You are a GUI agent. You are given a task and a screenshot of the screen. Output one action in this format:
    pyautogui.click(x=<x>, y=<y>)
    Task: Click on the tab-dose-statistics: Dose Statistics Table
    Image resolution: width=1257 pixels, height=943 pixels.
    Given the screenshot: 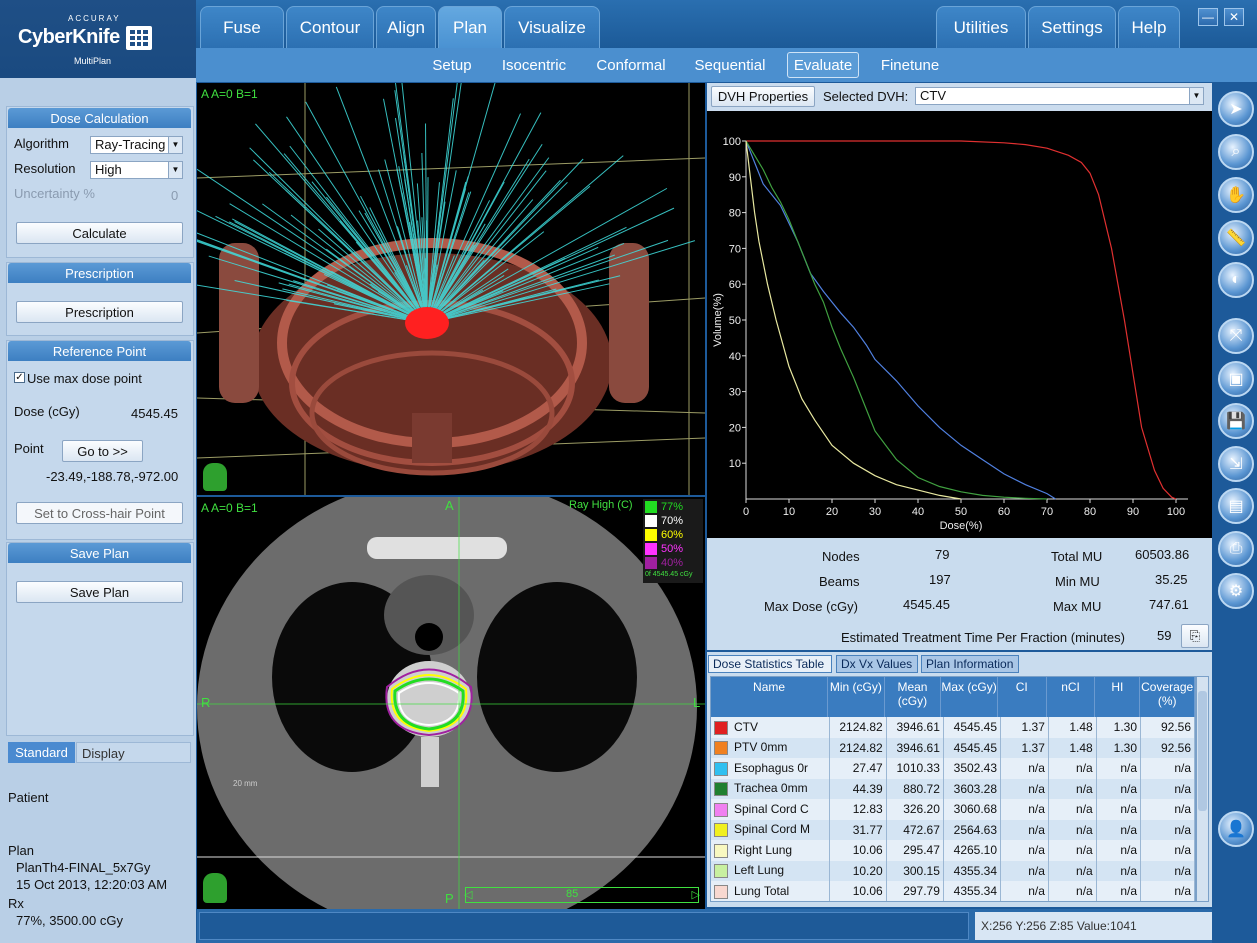 What is the action you would take?
    pyautogui.click(x=770, y=664)
    